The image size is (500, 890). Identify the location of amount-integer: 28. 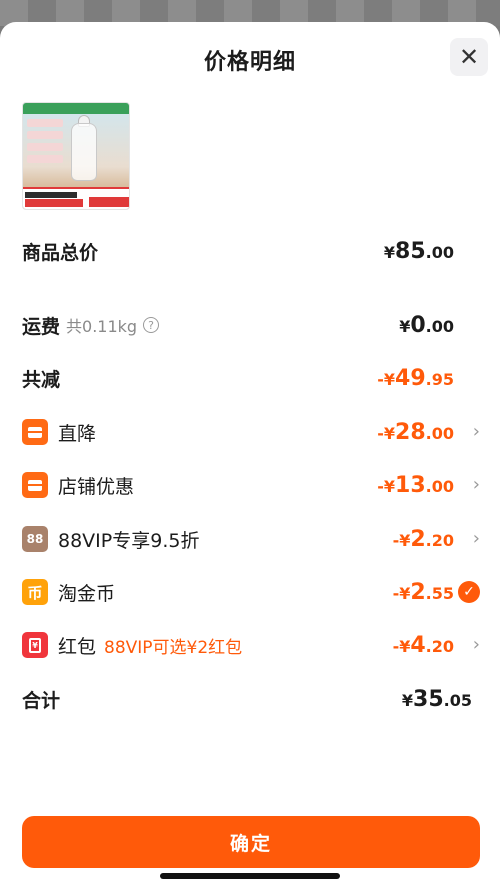
(410, 432).